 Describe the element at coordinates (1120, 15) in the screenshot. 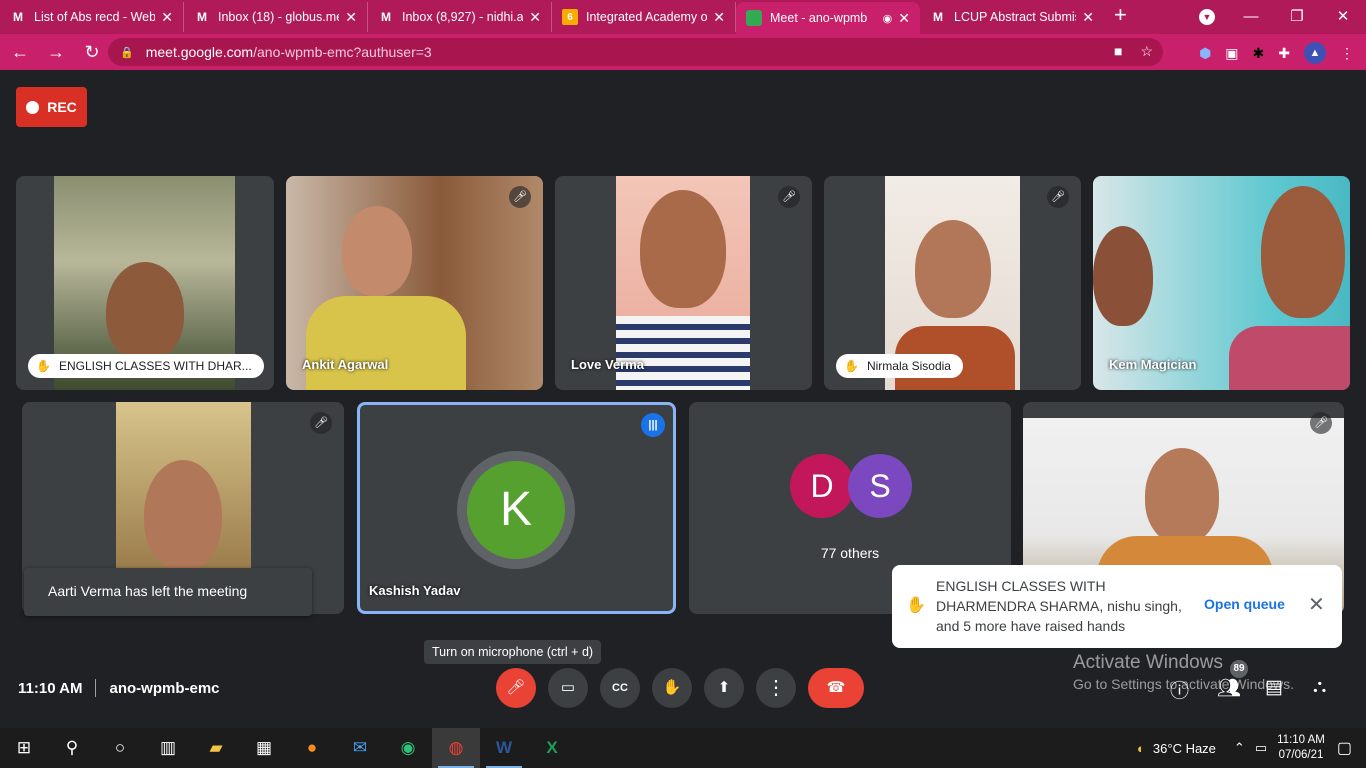

I see `new-tab-button: +` at that location.